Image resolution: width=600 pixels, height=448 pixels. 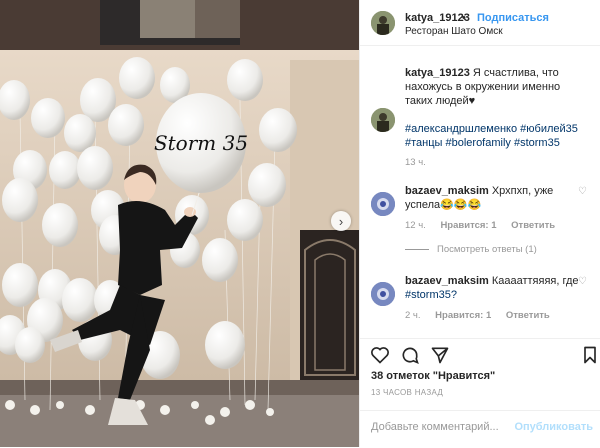 What do you see at coordinates (590, 355) in the screenshot?
I see `bookmark-icon` at bounding box center [590, 355].